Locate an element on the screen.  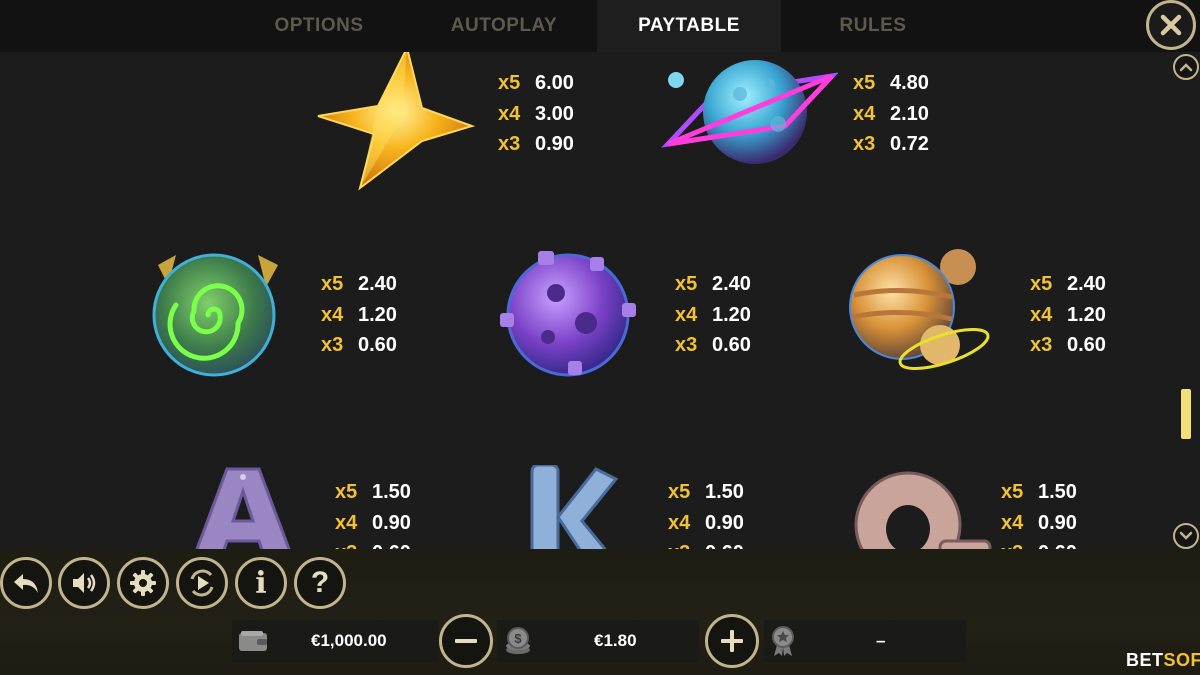
paytable-pays-letter-a: x51.50 x40.90 x30.60 is located at coordinates (373, 515).